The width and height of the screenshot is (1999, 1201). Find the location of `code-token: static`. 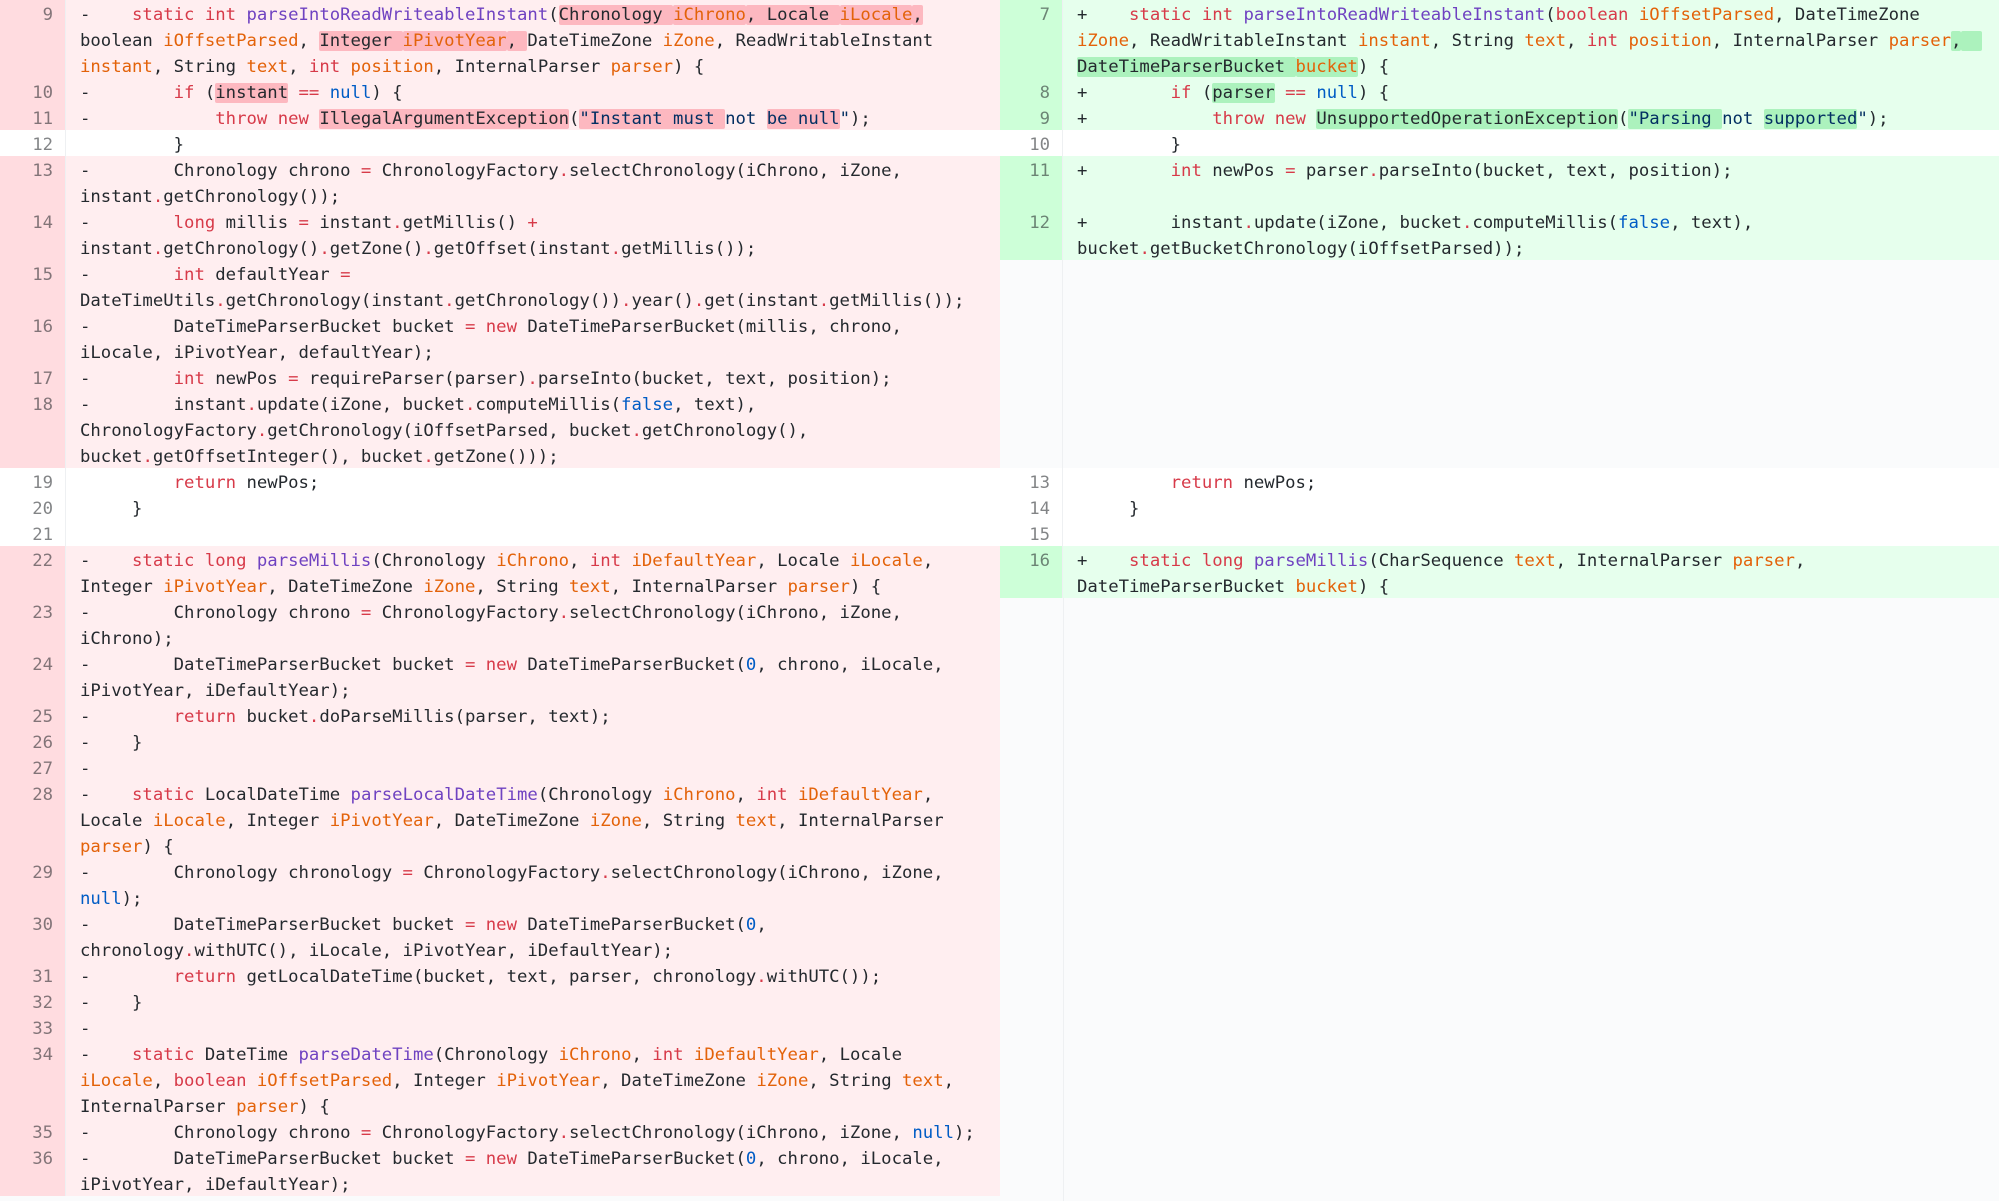

code-token: static is located at coordinates (168, 1055).